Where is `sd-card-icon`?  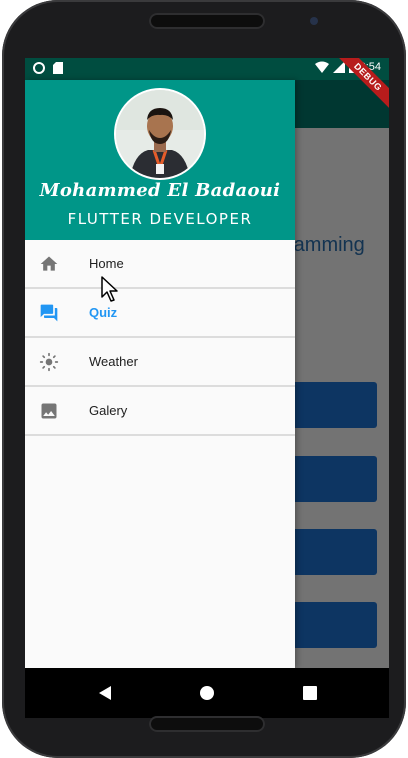 sd-card-icon is located at coordinates (58, 68).